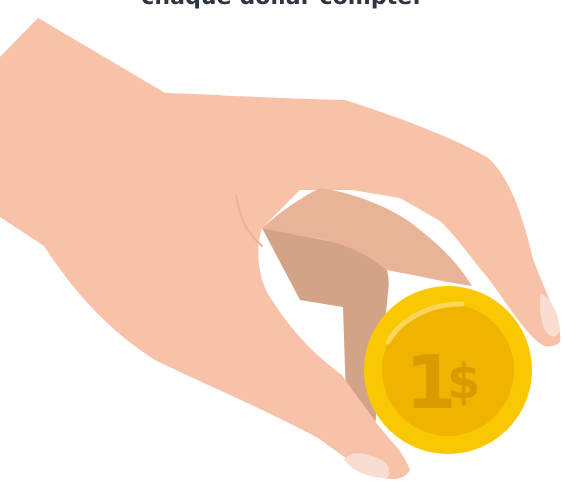  I want to click on dollar-coin-icon: 1 $, so click(448, 370).